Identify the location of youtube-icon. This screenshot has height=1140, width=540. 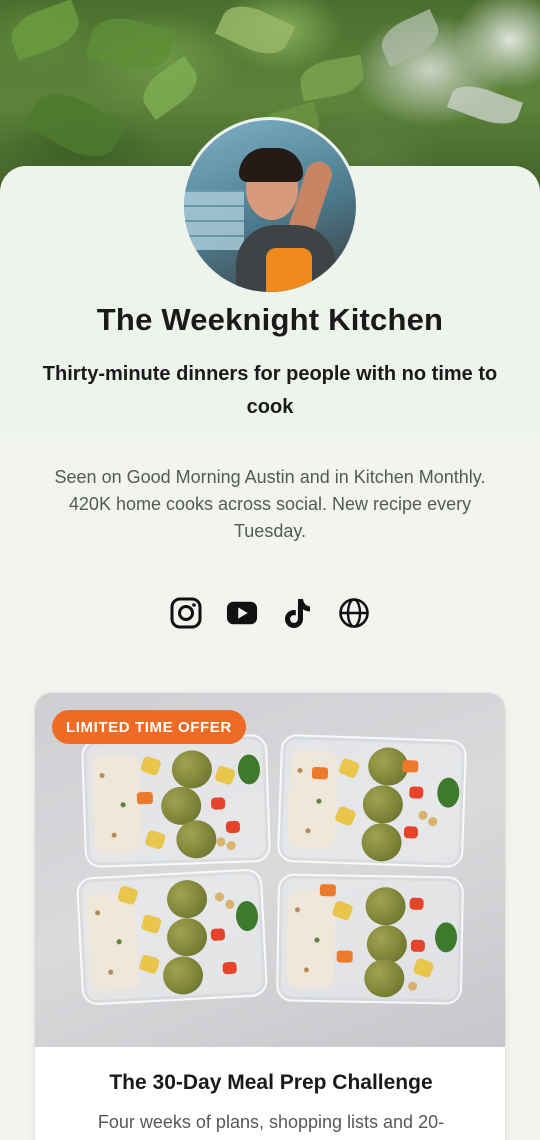
(242, 613).